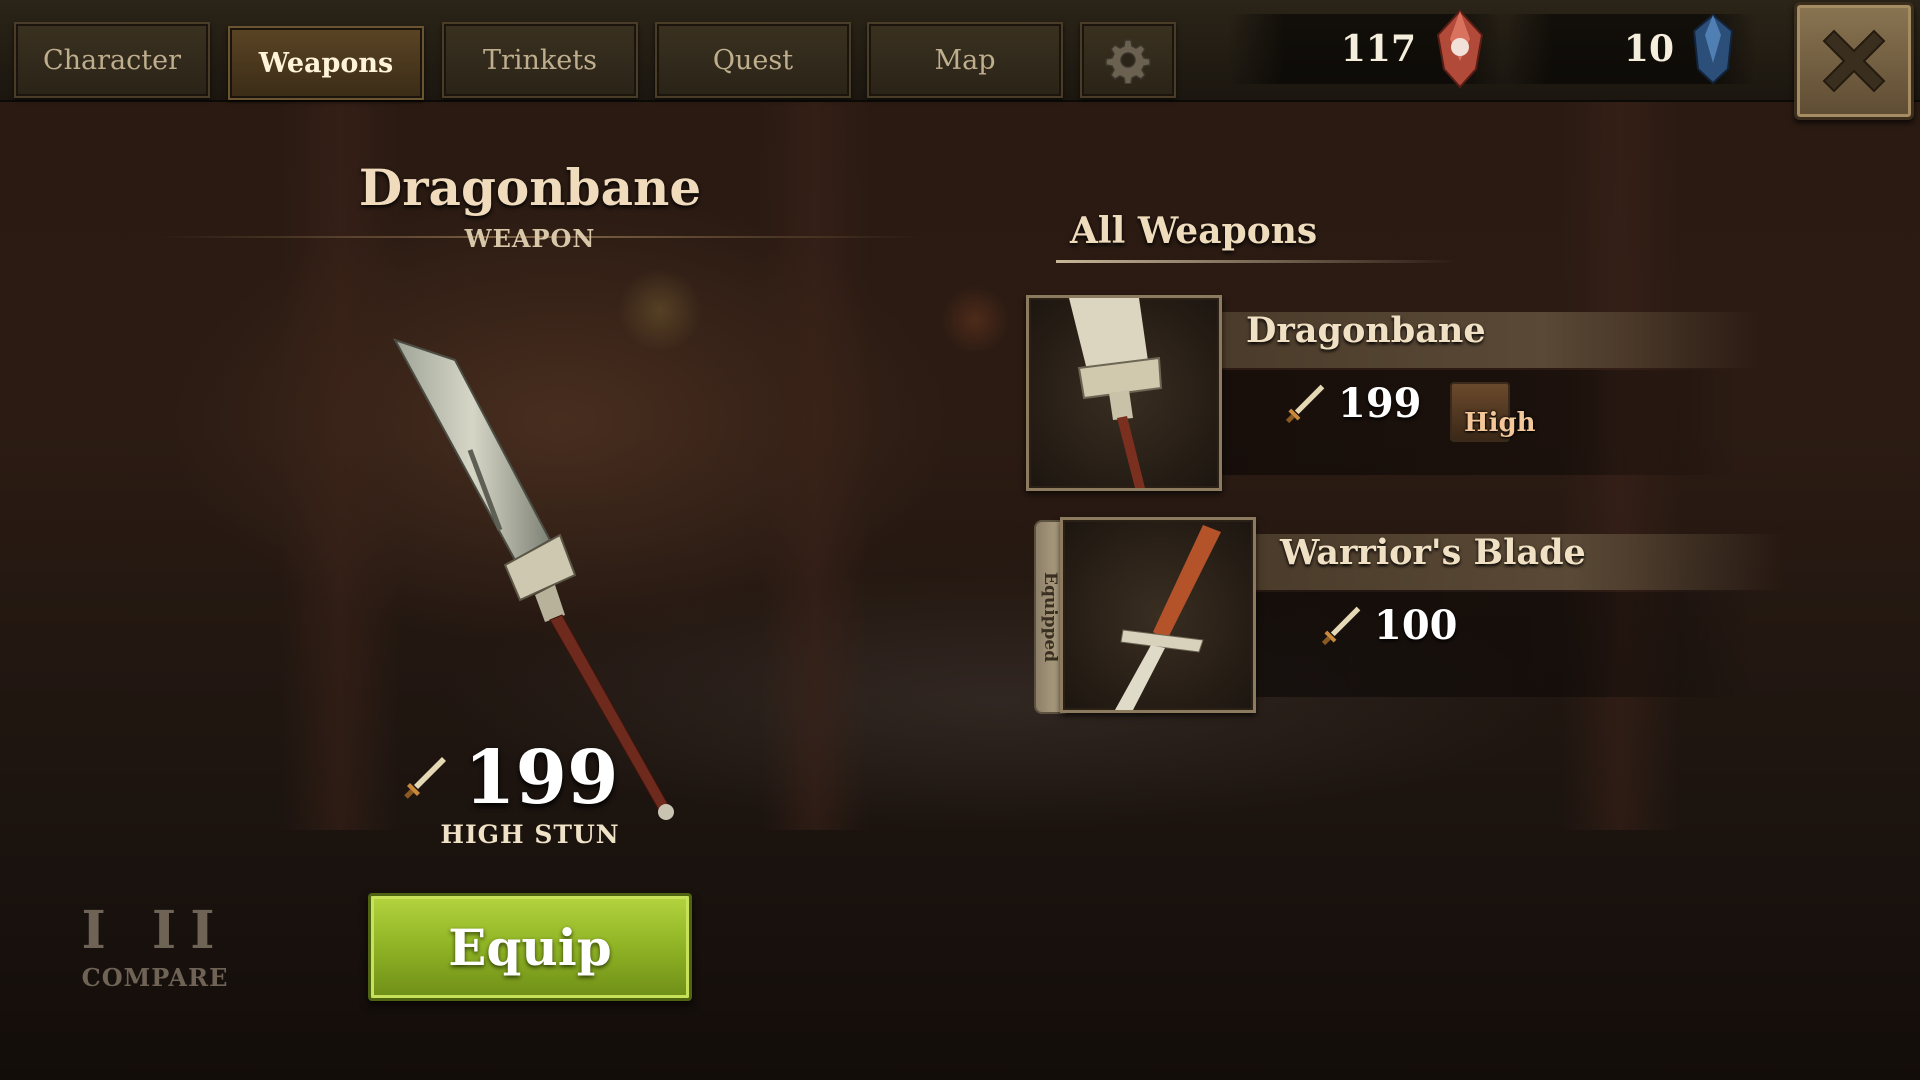 This screenshot has width=1920, height=1080. I want to click on weapon-damage: 100, so click(1388, 625).